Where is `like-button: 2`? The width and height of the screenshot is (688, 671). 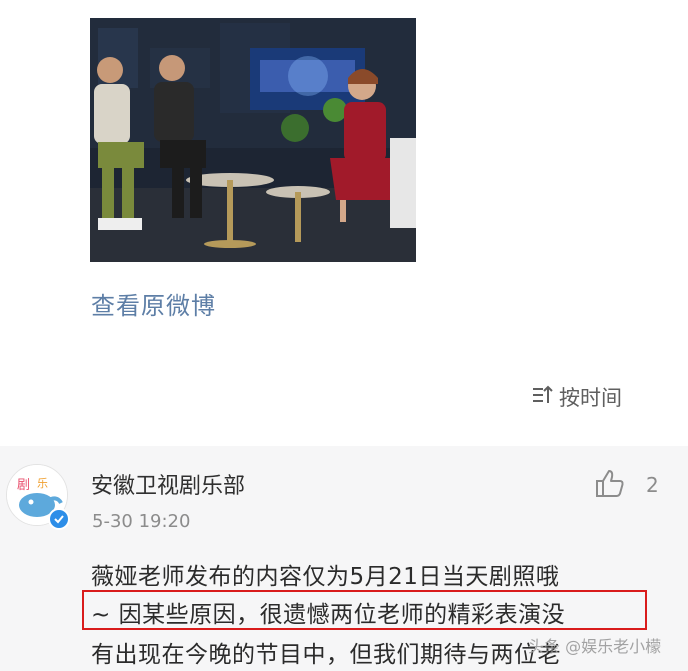 like-button: 2 is located at coordinates (626, 485).